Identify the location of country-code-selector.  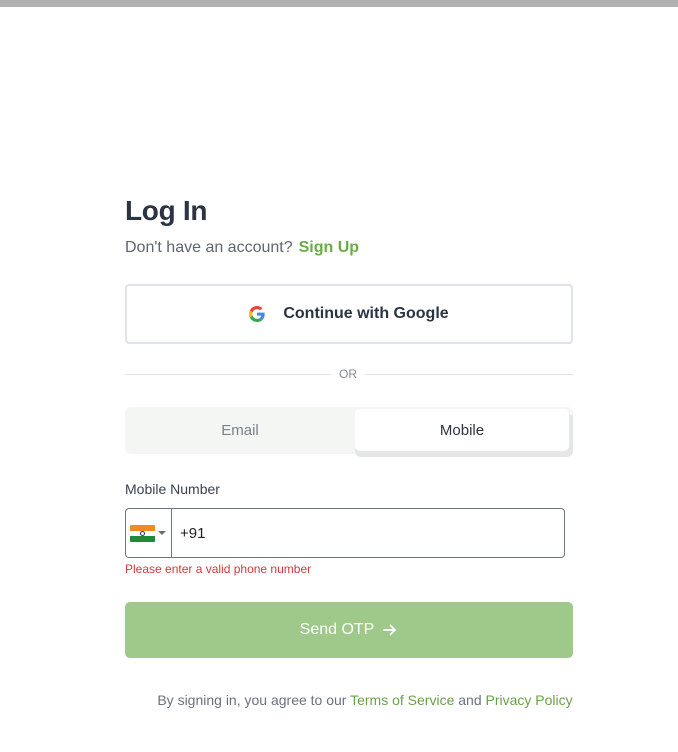
(149, 533).